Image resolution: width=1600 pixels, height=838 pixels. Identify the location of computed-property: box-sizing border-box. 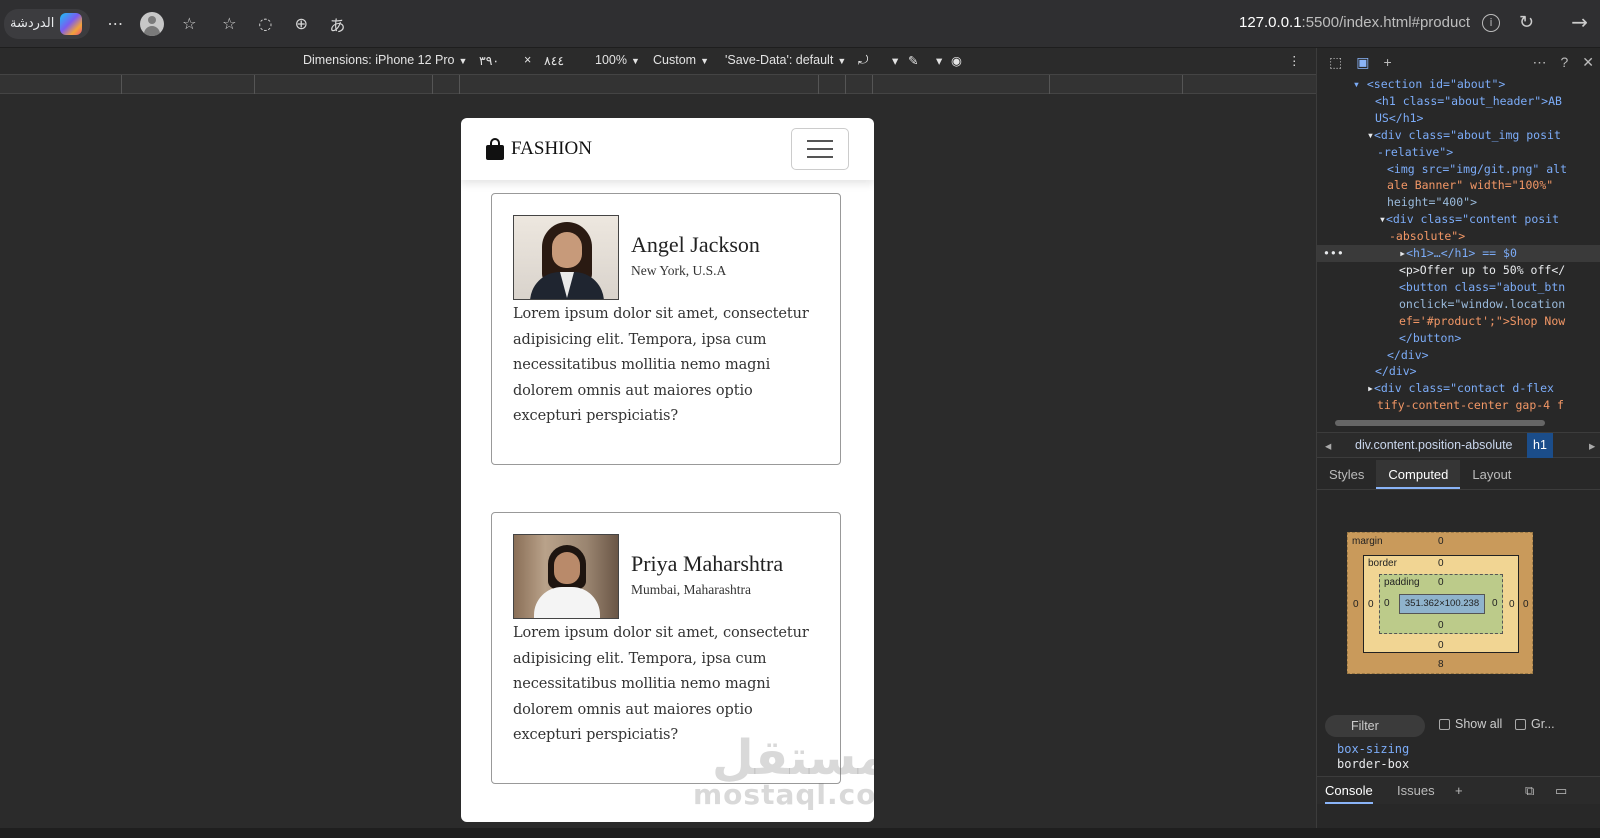
(1373, 757).